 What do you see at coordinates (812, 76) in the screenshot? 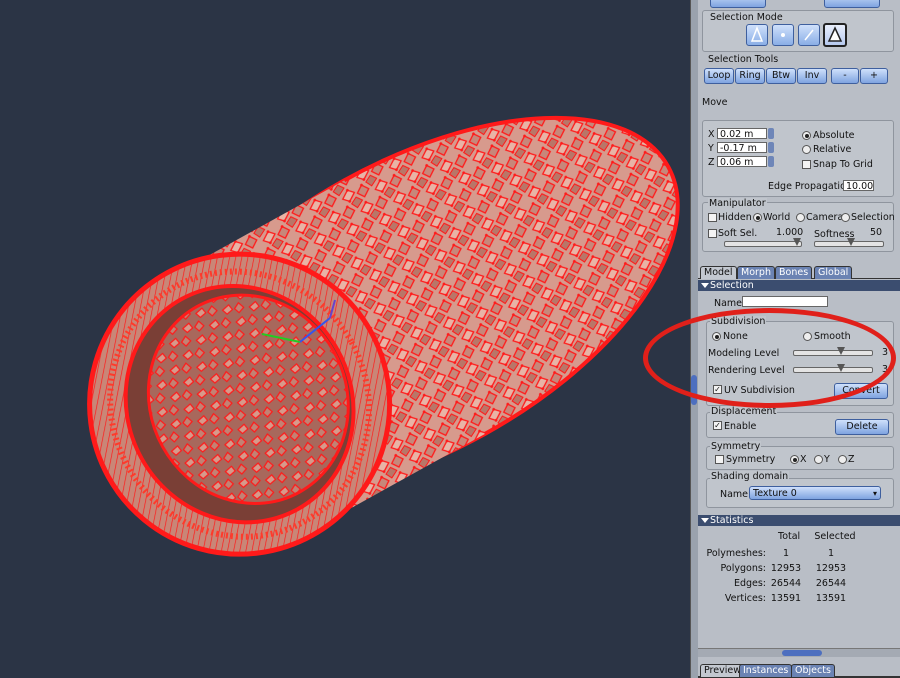
I see `invert-button: Inv` at bounding box center [812, 76].